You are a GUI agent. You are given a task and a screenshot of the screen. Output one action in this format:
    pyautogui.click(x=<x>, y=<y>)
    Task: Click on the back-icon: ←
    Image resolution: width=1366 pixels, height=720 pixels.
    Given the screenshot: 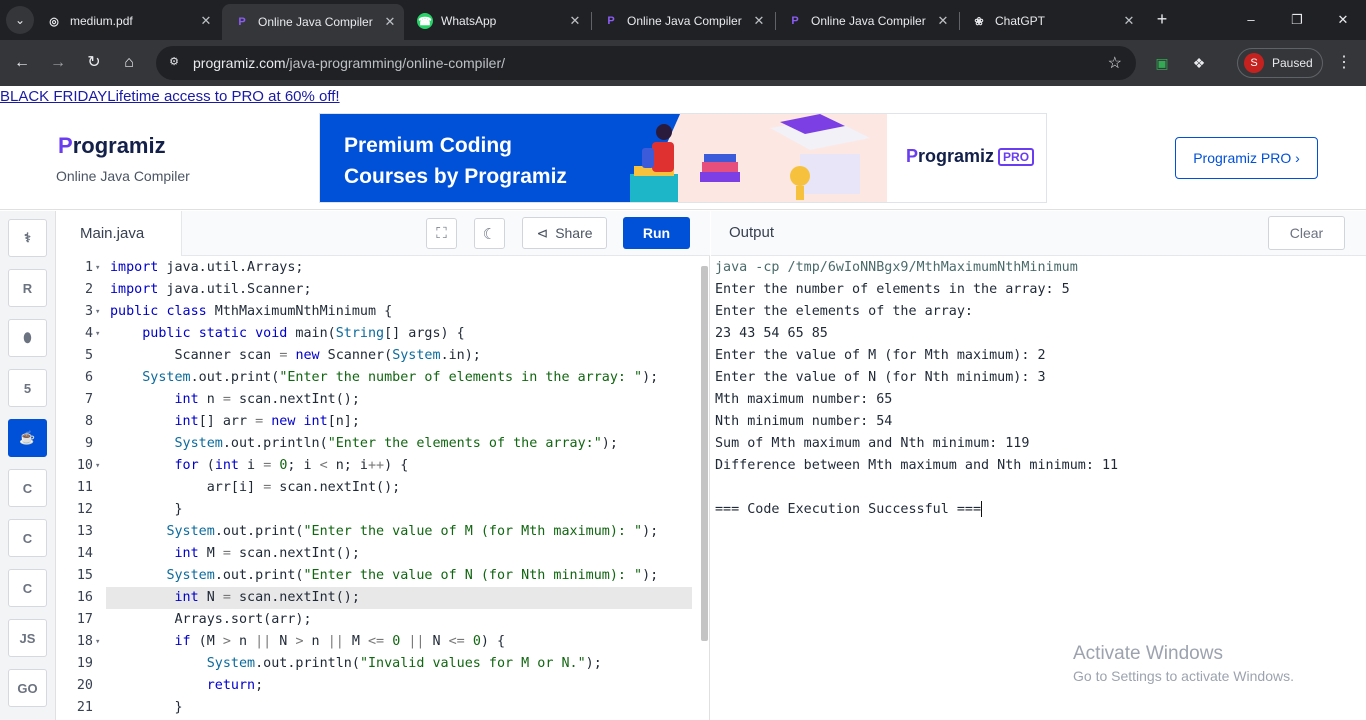 What is the action you would take?
    pyautogui.click(x=22, y=63)
    